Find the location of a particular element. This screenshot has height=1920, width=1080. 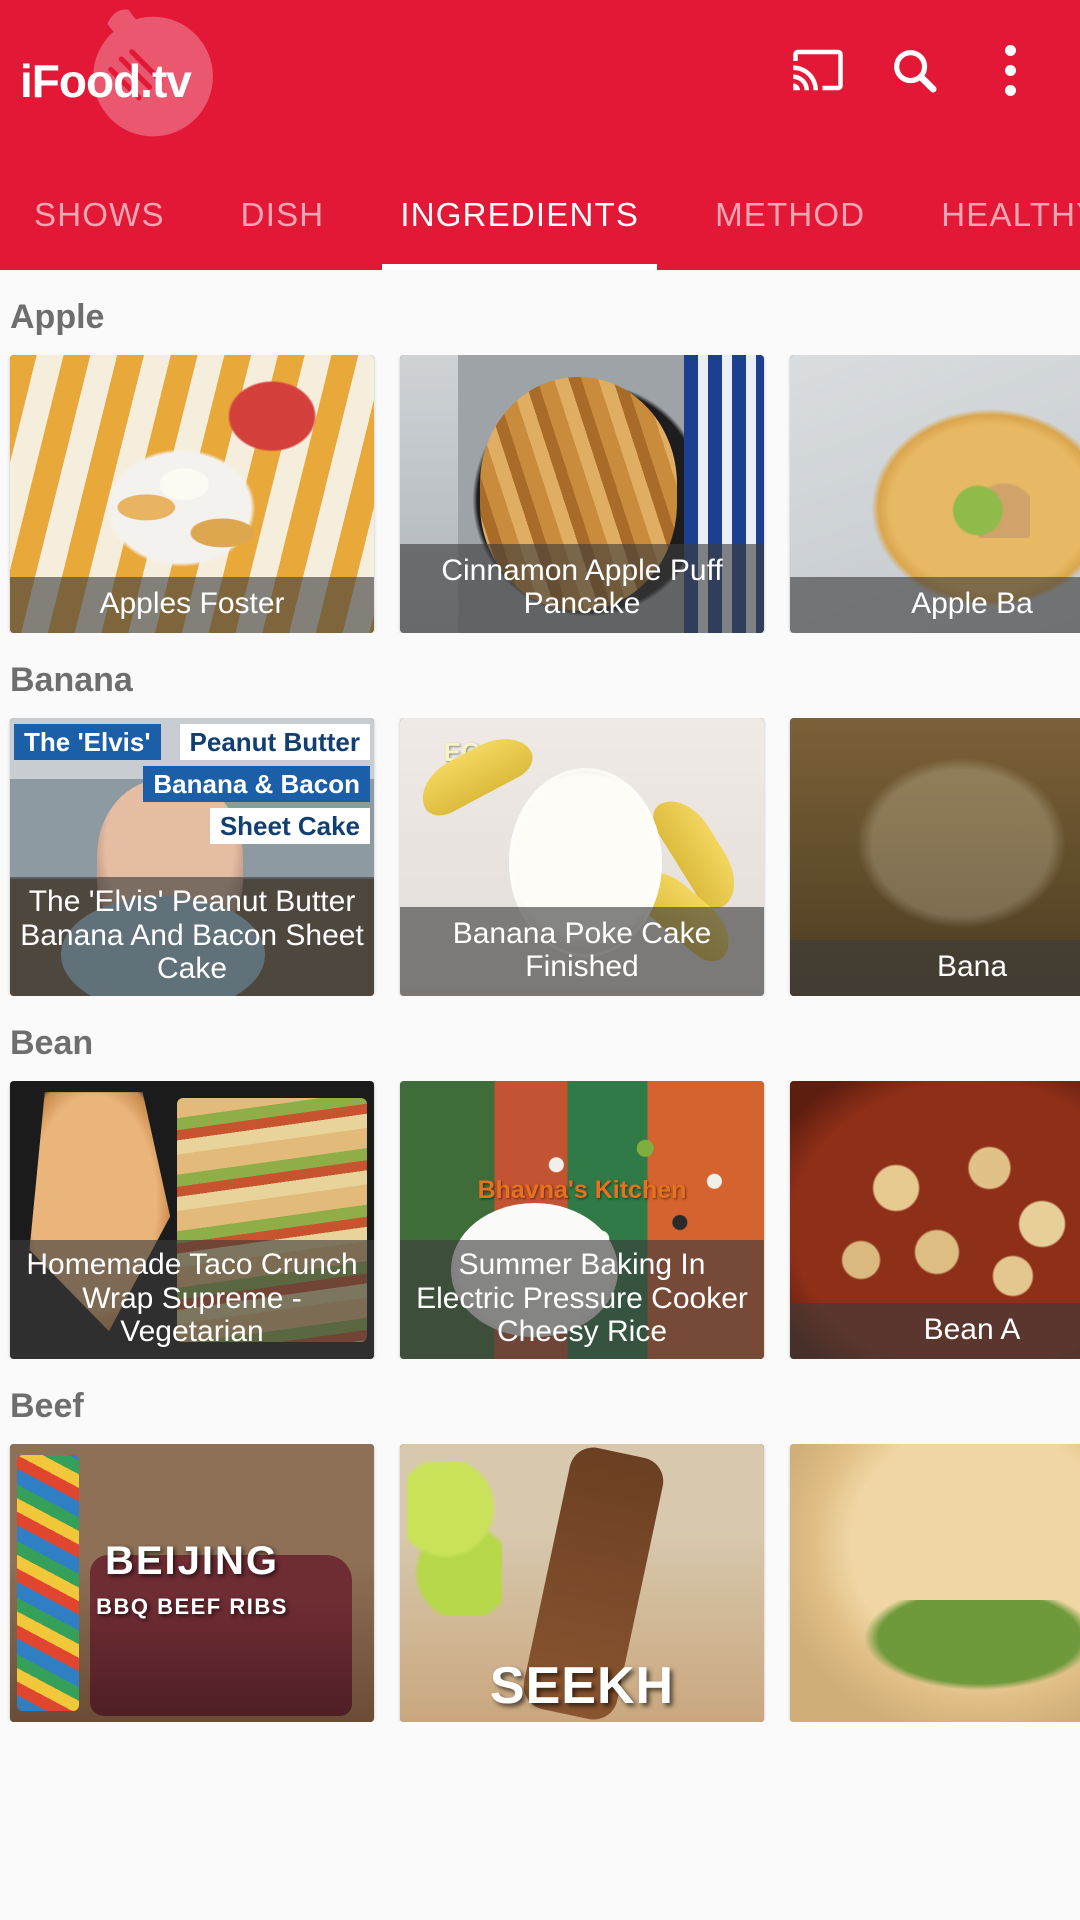

recipe-card is located at coordinates (935, 1583).